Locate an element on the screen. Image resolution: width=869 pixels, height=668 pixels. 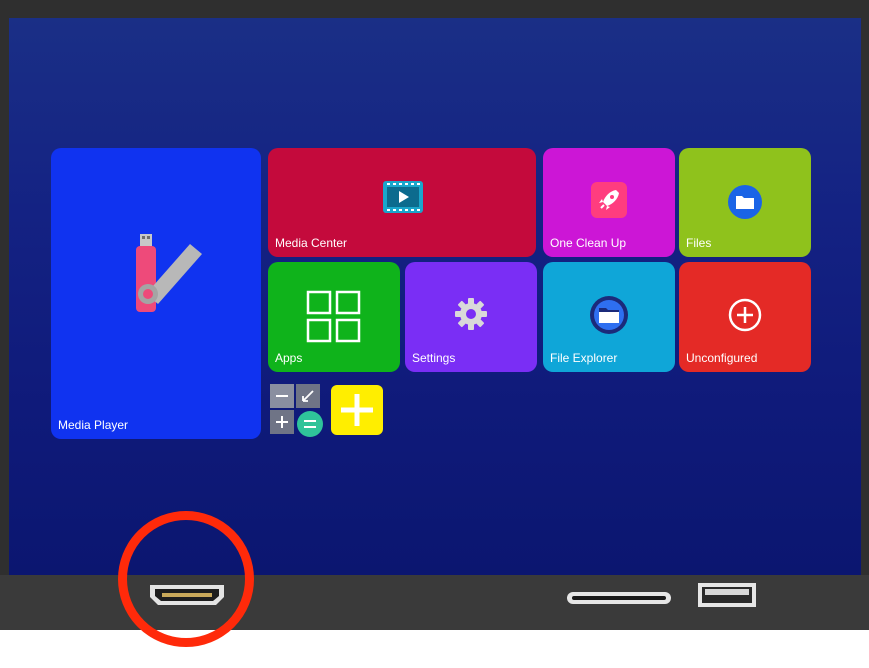
tile-files: Files is located at coordinates (745, 202).